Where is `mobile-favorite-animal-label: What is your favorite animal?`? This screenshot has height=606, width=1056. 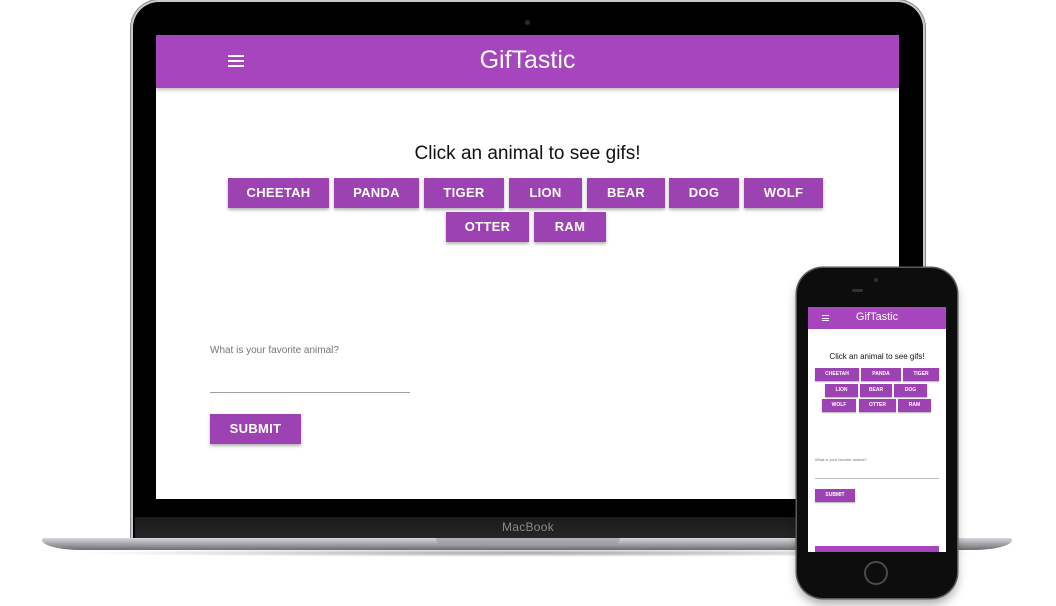
mobile-favorite-animal-label: What is your favorite animal? is located at coordinates (841, 459).